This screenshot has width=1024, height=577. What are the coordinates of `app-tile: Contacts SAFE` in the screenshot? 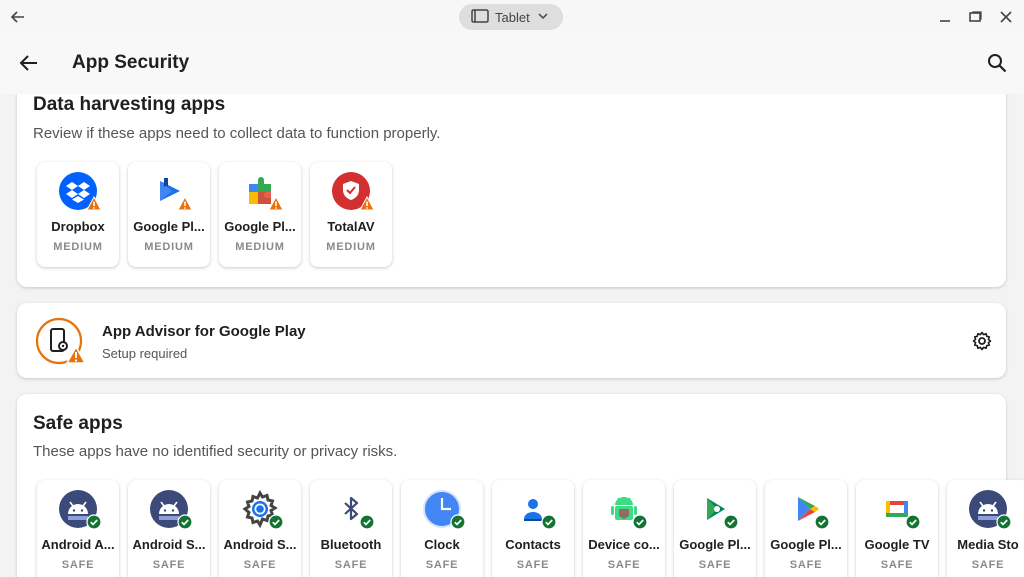 It's located at (533, 528).